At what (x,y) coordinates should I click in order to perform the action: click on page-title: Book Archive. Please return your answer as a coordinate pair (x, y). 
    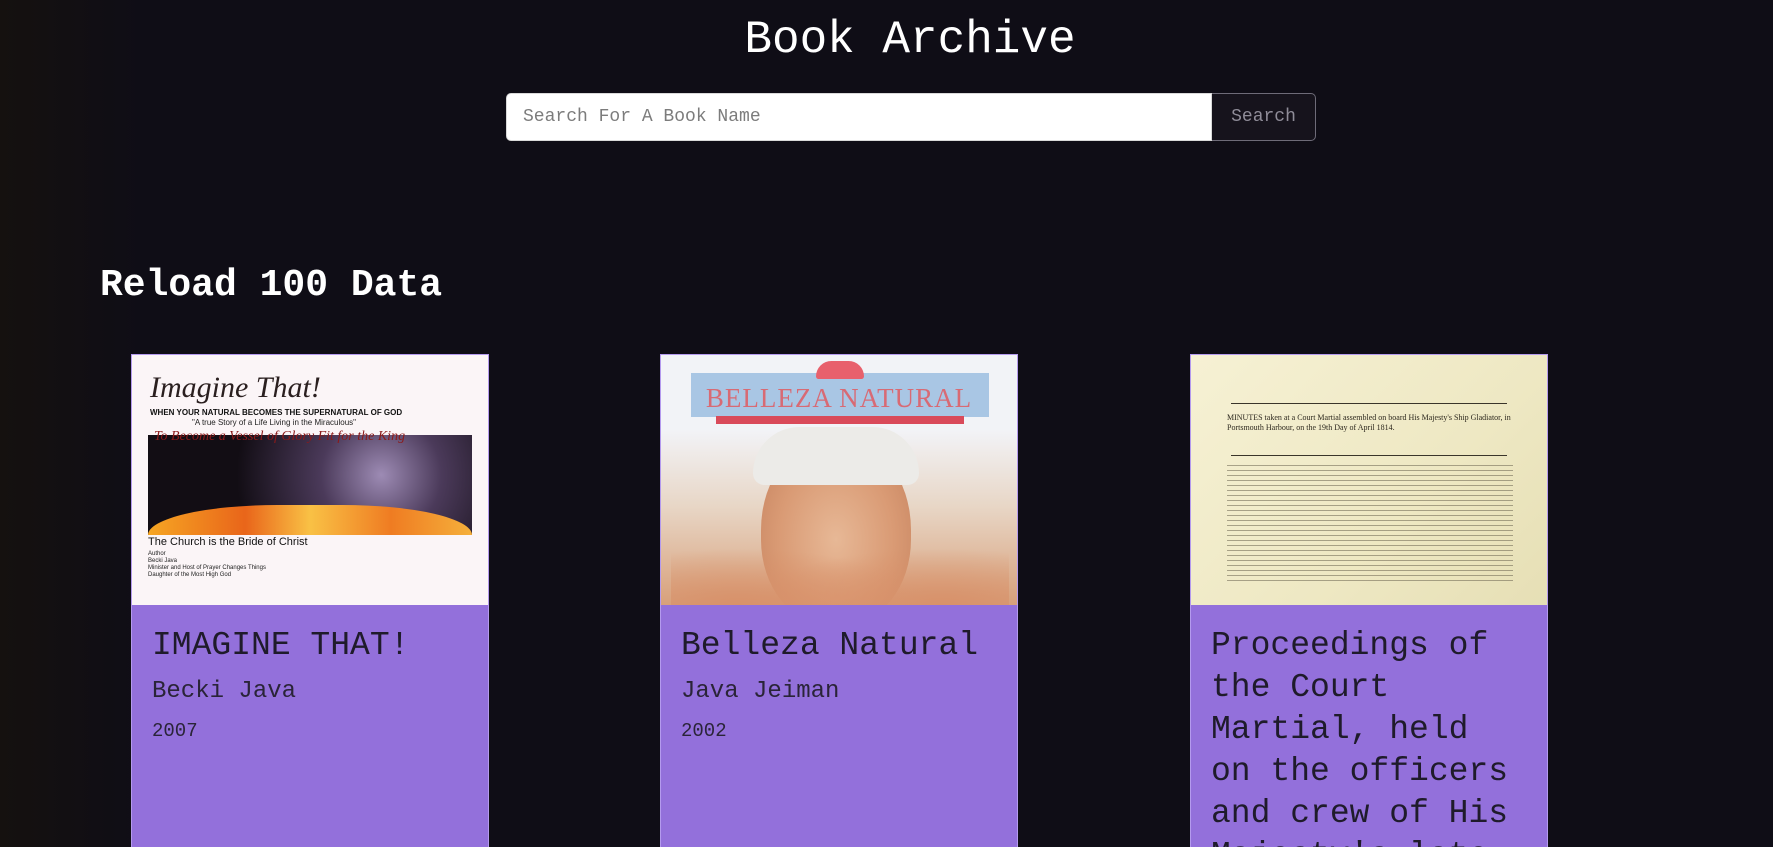
    Looking at the image, I should click on (910, 40).